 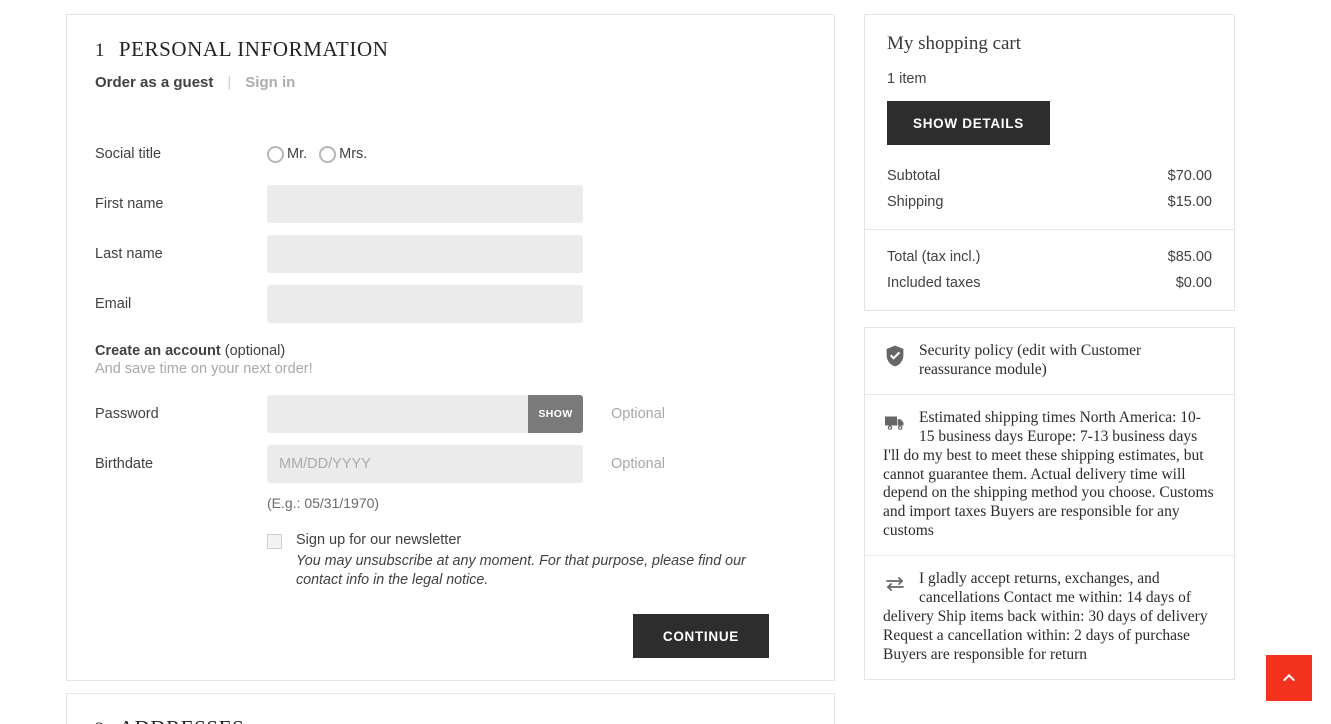 What do you see at coordinates (1049, 283) in the screenshot?
I see `cart-taxes-row: Included taxes $0.00` at bounding box center [1049, 283].